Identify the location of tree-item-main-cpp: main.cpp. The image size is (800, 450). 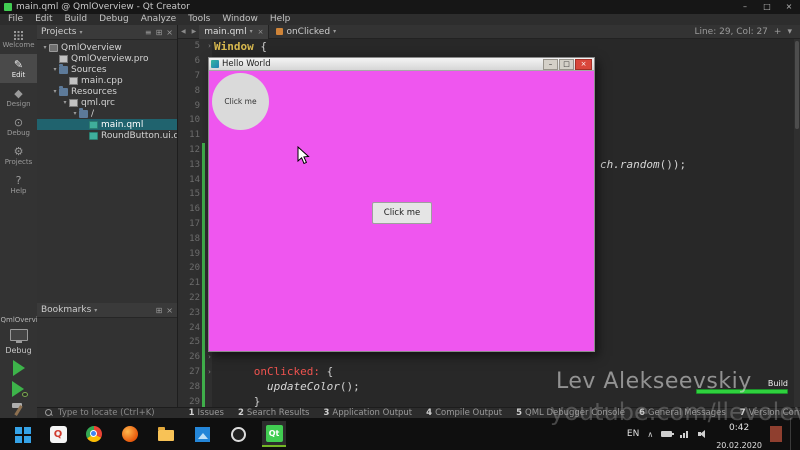
(107, 80).